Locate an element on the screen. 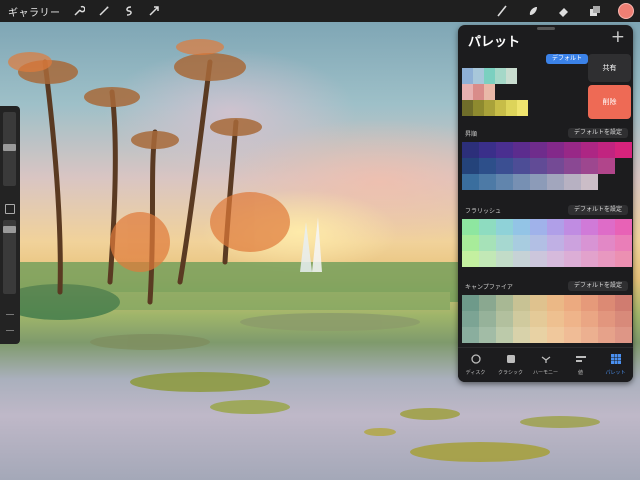  modify-button is located at coordinates (10, 209).